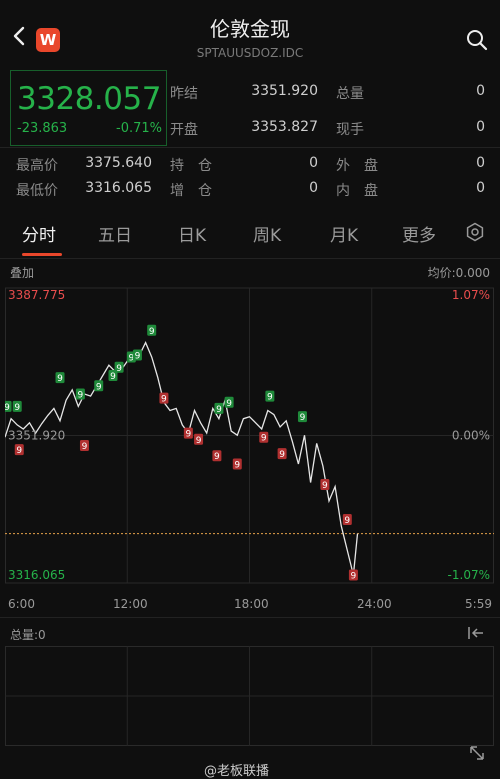 This screenshot has width=500, height=779. I want to click on prev-settle-label: 昨结, so click(184, 94).